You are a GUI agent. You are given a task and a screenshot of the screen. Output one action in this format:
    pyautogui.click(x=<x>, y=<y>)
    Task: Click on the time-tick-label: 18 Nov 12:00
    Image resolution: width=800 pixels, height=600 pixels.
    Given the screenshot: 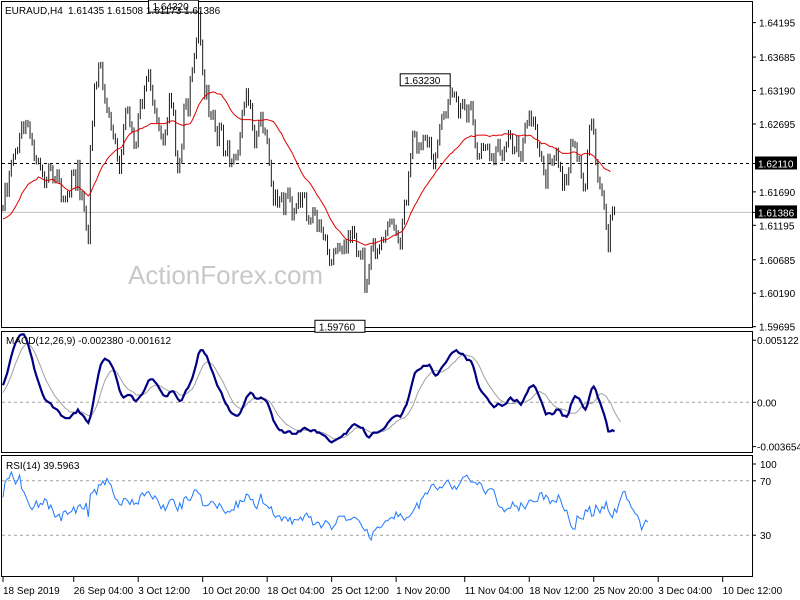 What is the action you would take?
    pyautogui.click(x=559, y=591)
    